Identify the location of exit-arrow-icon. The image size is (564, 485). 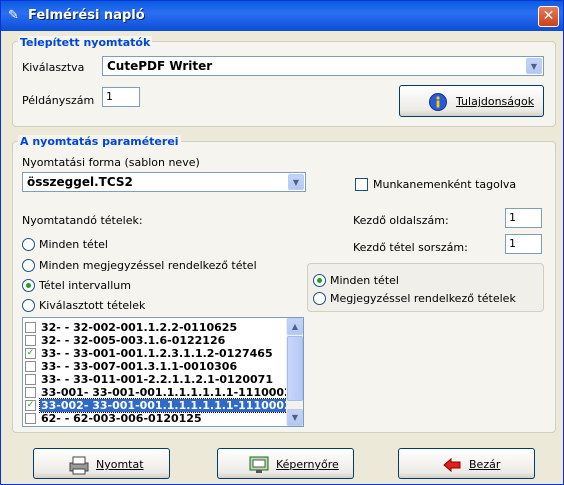
(452, 465).